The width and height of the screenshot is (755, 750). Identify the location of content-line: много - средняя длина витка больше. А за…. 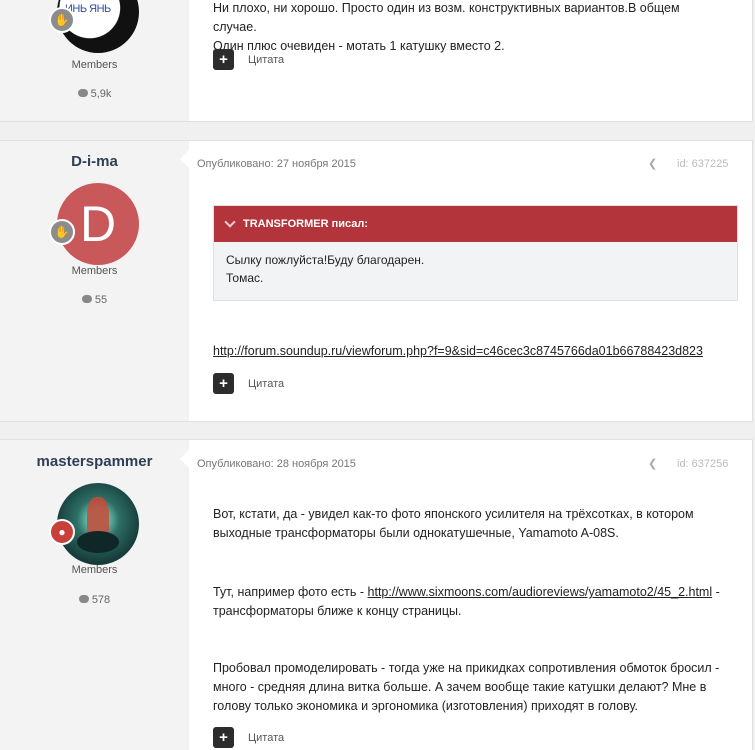
(460, 687).